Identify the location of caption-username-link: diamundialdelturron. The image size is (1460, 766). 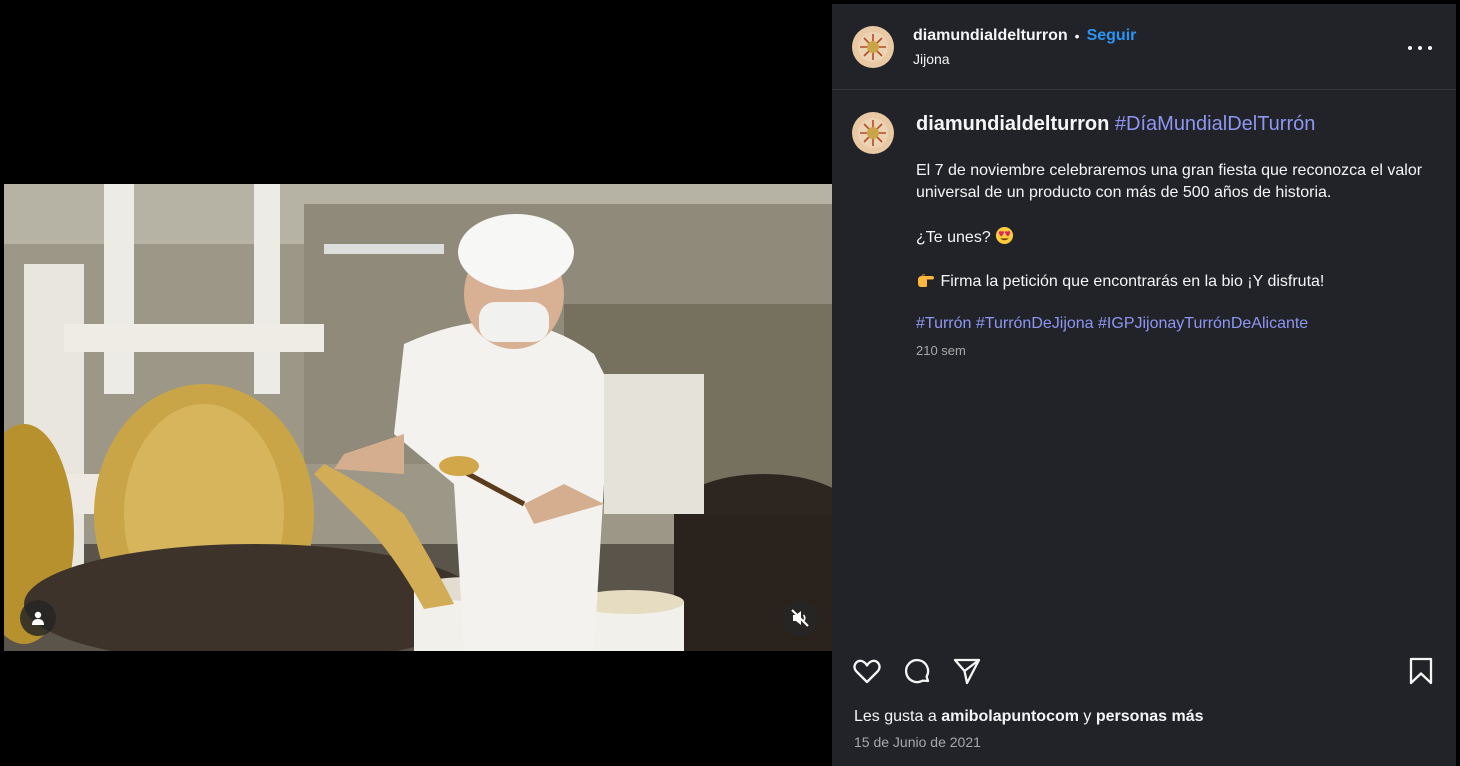
(1012, 124).